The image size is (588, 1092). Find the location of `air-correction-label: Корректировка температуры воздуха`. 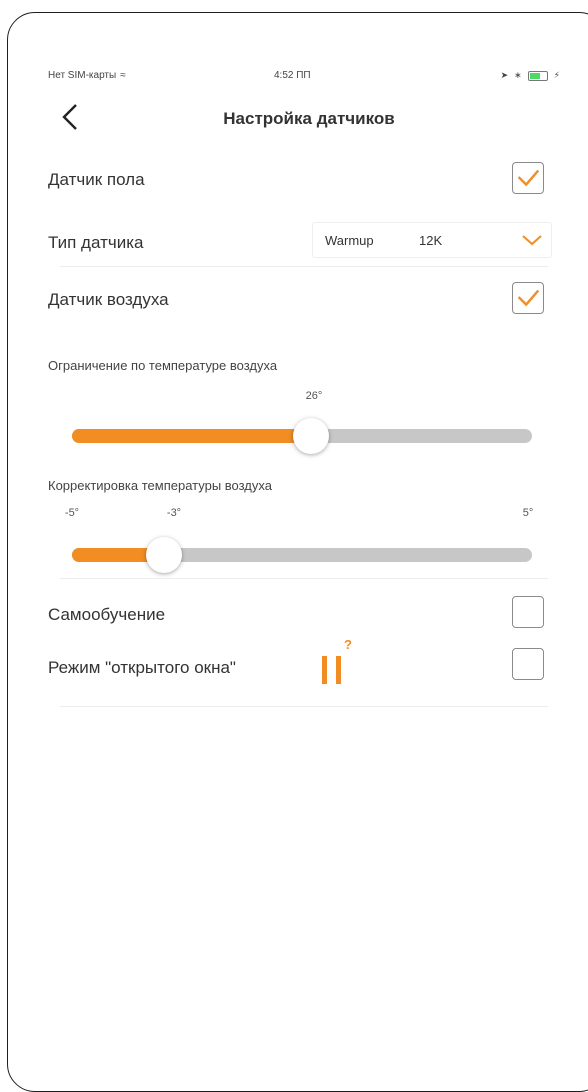

air-correction-label: Корректировка температуры воздуха is located at coordinates (160, 485).